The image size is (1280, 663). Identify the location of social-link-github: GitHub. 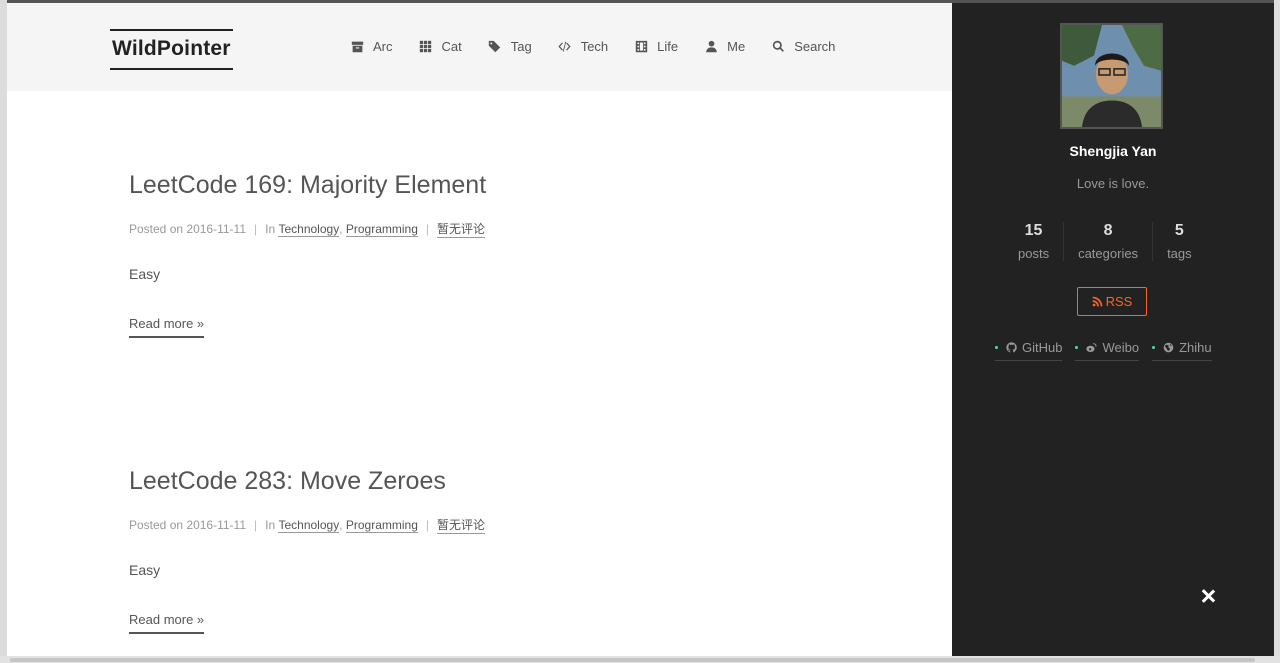
(1029, 350).